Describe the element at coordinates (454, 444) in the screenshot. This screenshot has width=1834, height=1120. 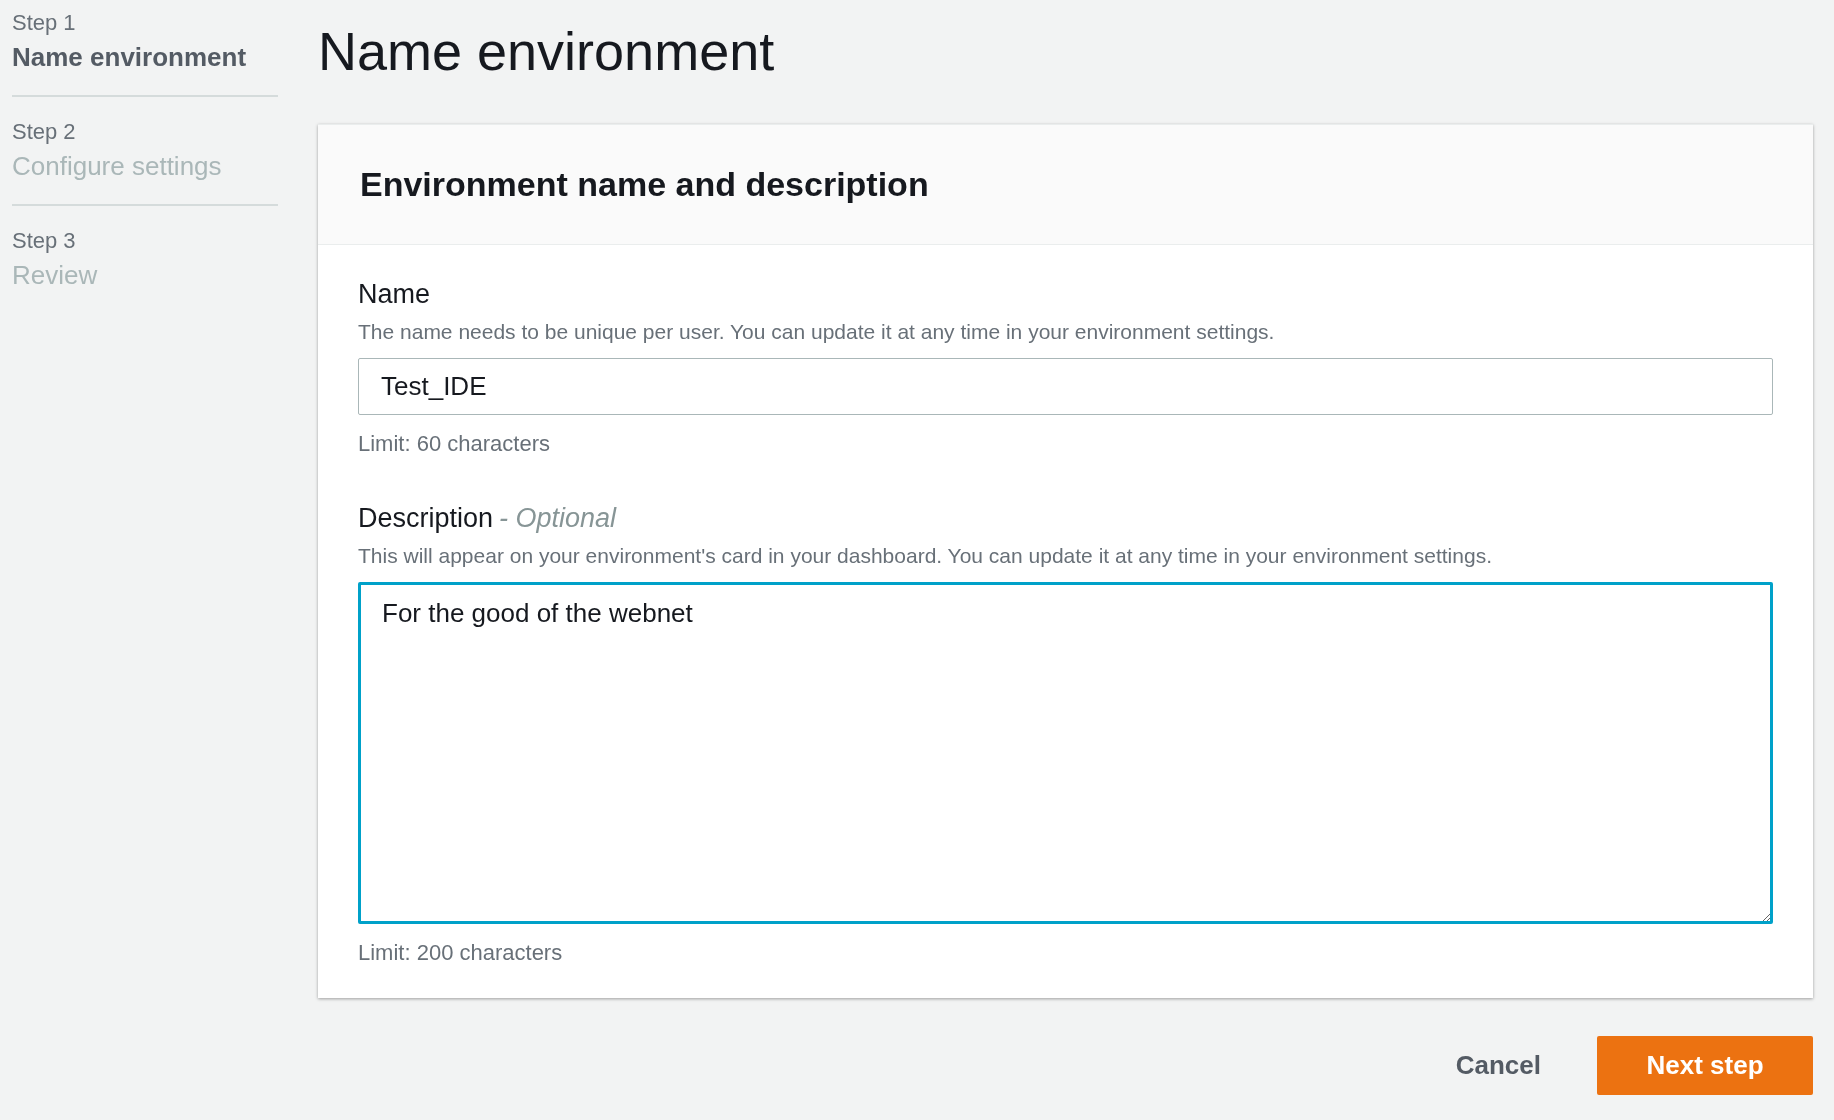
I see `character-limit: Limit: 60 characters` at that location.